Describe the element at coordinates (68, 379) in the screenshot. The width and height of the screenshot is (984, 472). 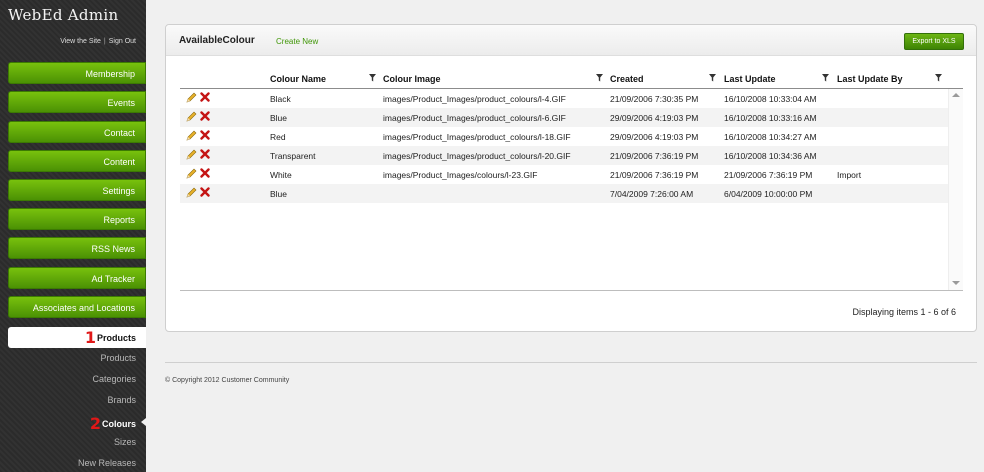
I see `subnav-categories: Categories` at that location.